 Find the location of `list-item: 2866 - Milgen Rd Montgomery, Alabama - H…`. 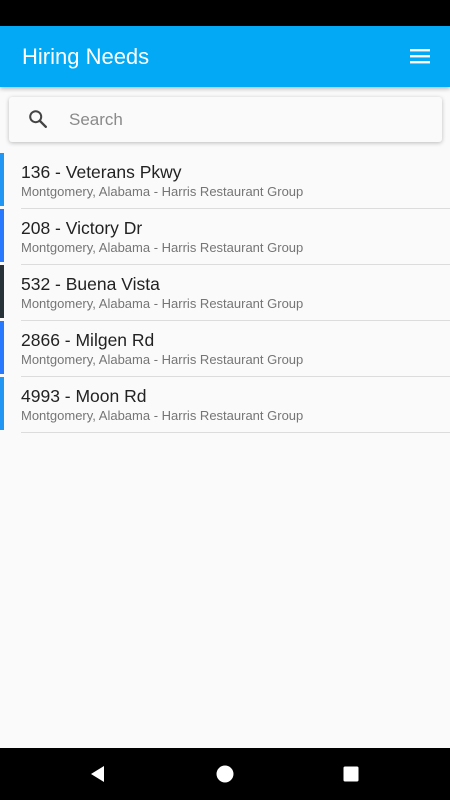

list-item: 2866 - Milgen Rd Montgomery, Alabama - H… is located at coordinates (225, 349).